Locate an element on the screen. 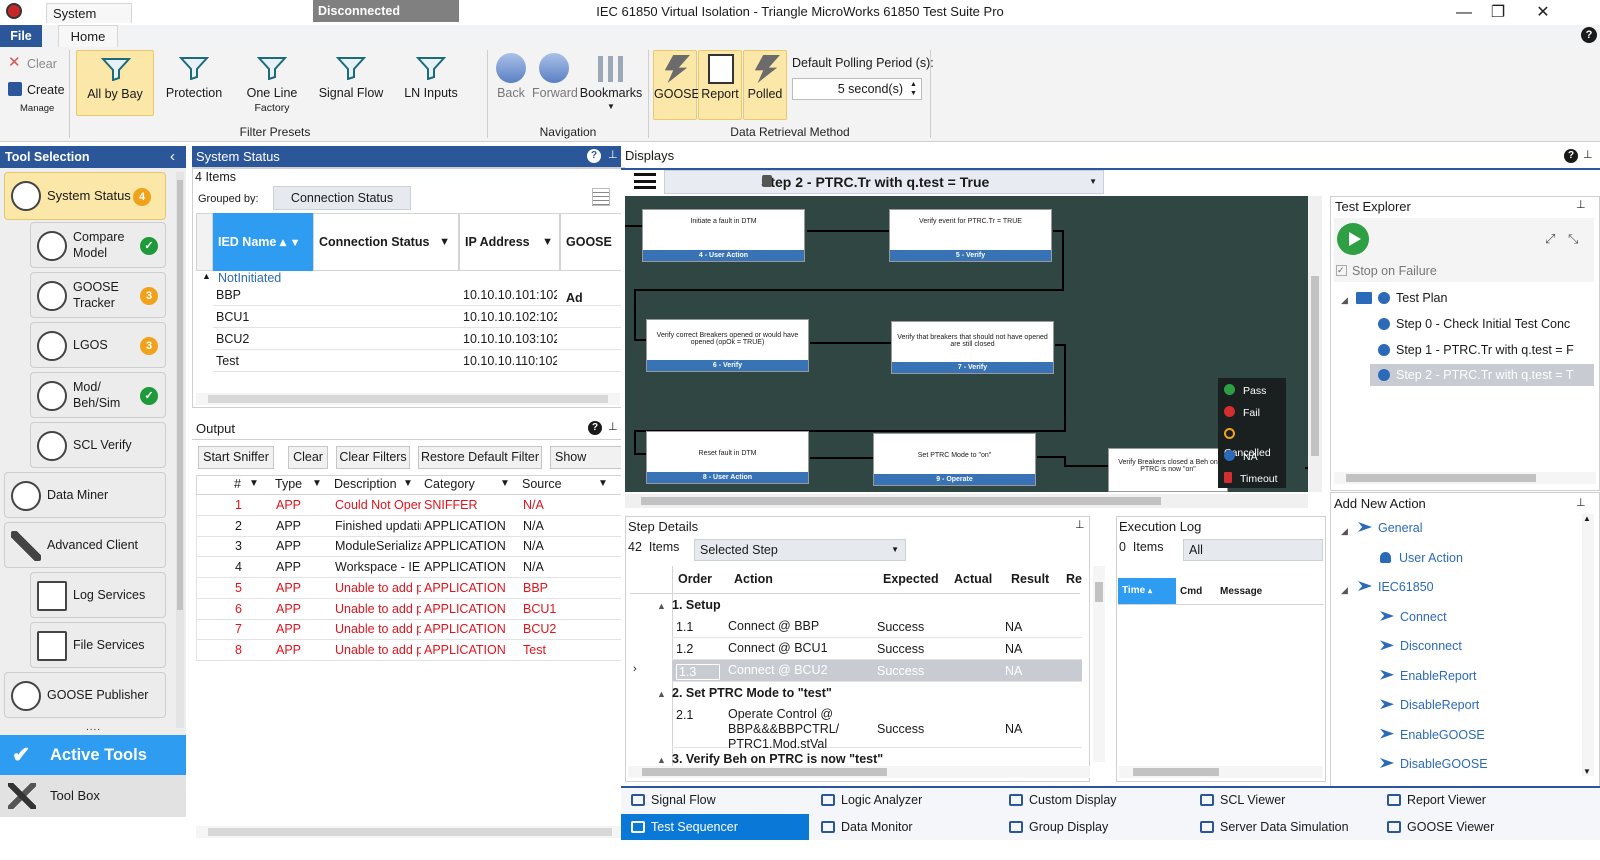  column-chooser-icon is located at coordinates (601, 197).